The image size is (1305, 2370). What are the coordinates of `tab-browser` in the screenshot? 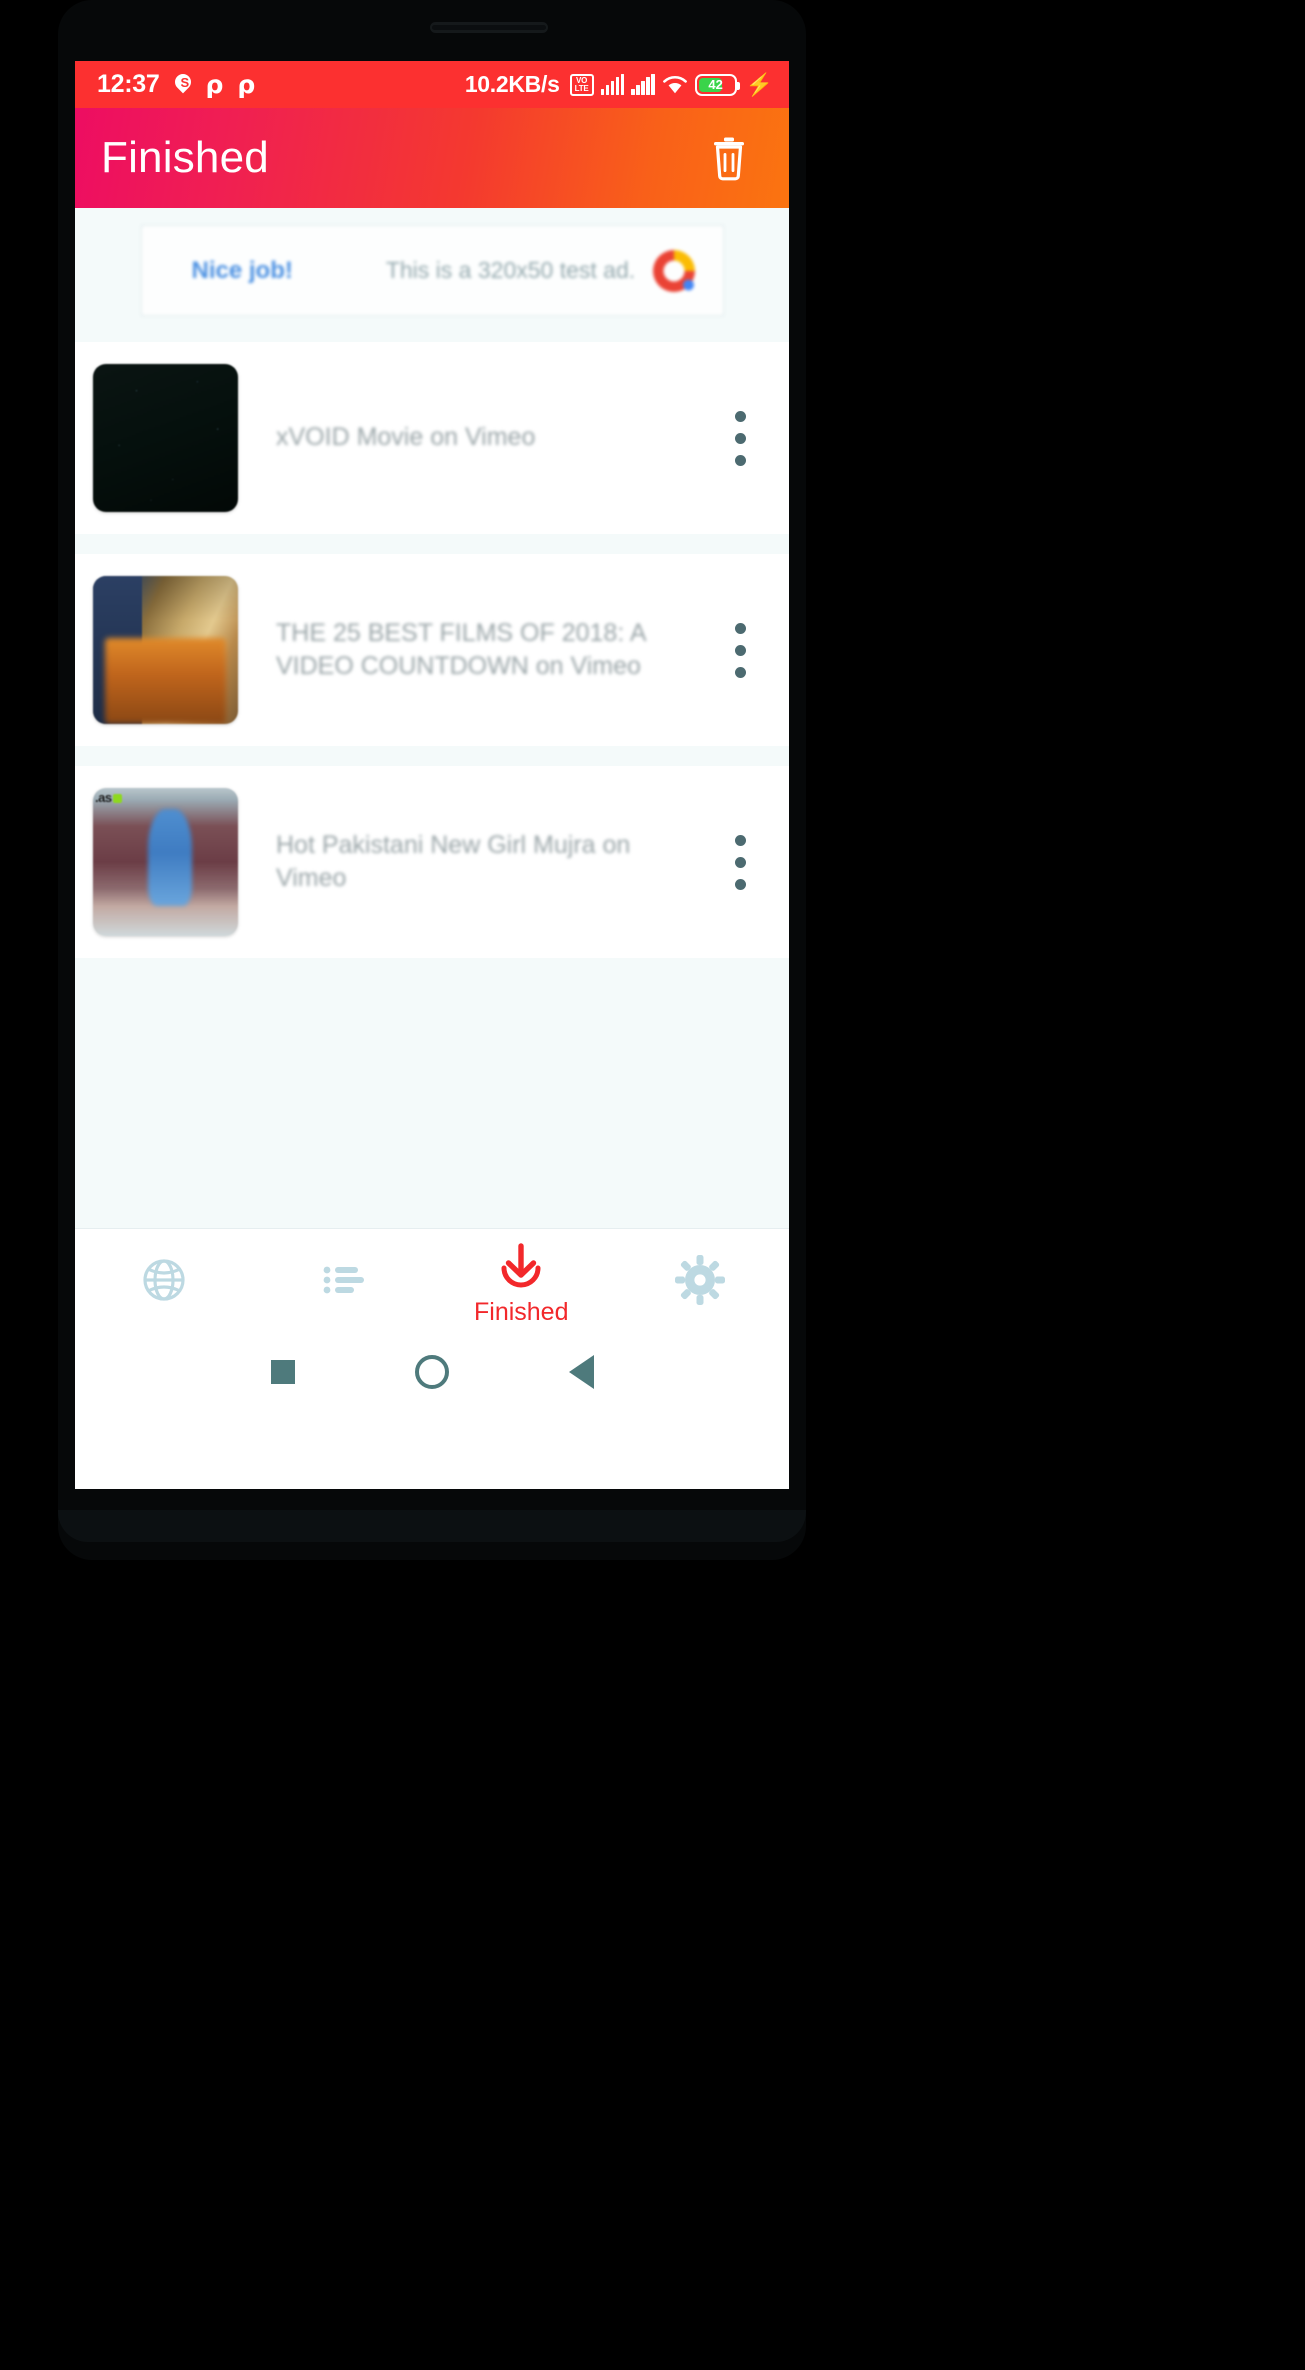 It's located at (164, 1282).